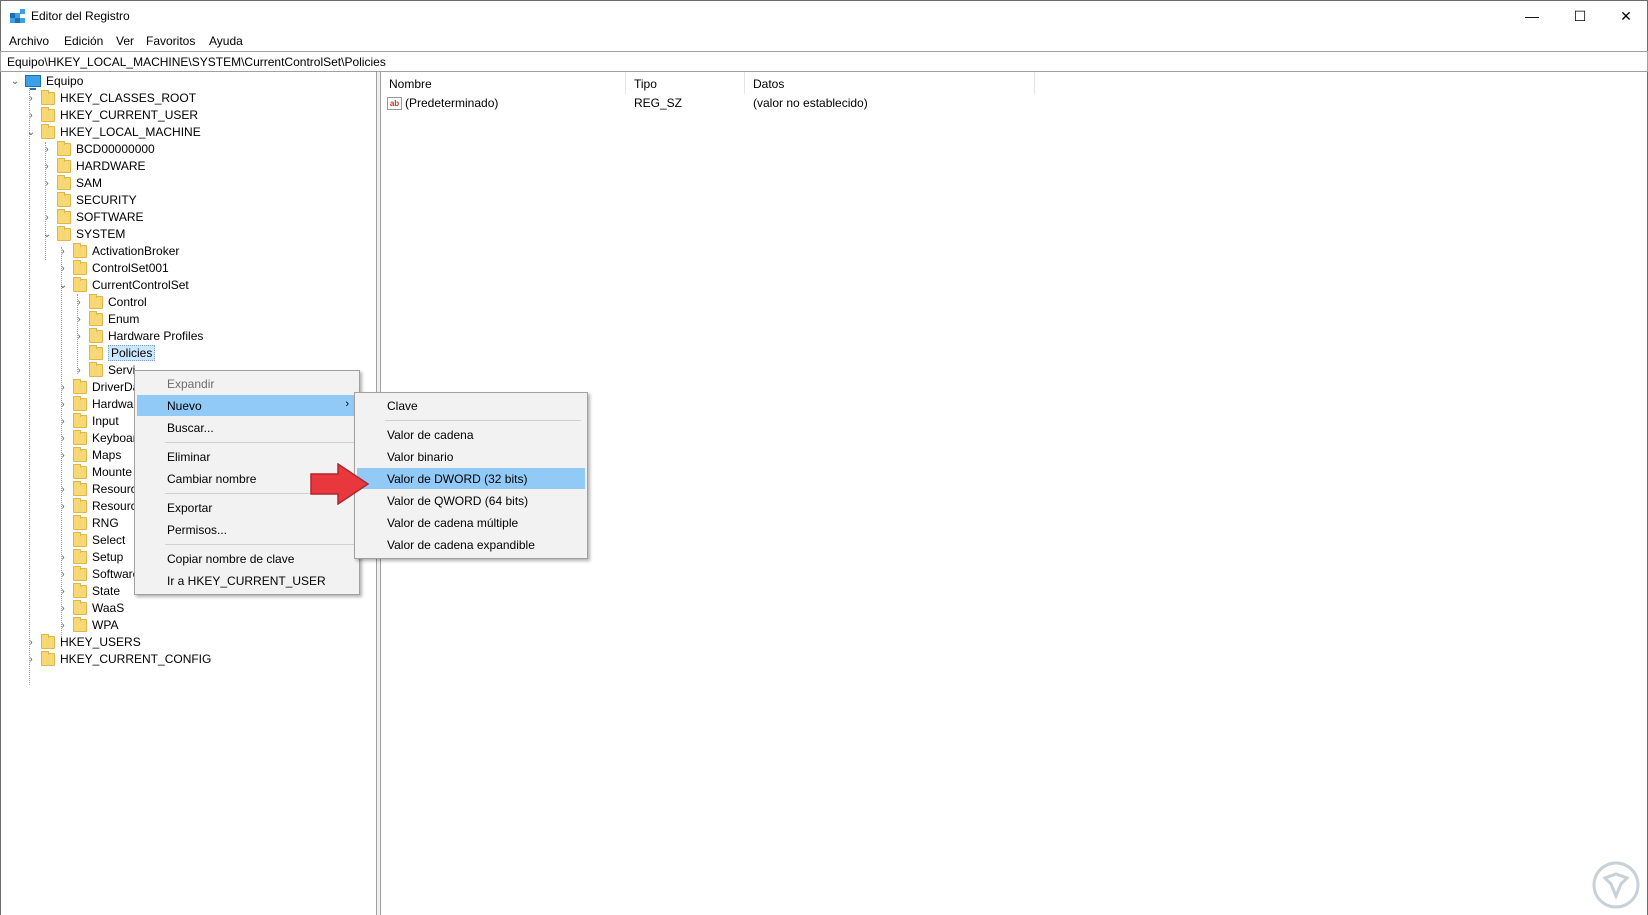 This screenshot has height=915, width=1648. I want to click on tree-item: › HKEY_USERS, so click(83, 642).